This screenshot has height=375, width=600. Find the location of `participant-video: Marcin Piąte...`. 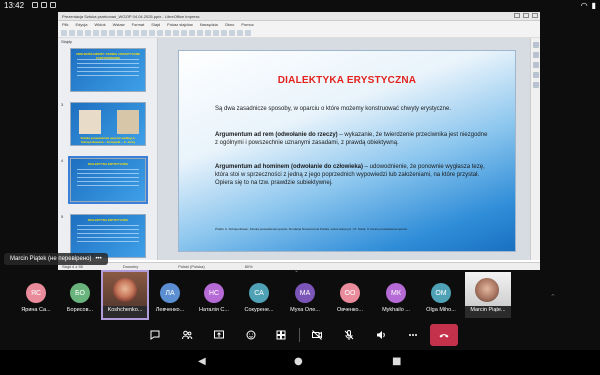

participant-video: Marcin Piąte... is located at coordinates (488, 295).